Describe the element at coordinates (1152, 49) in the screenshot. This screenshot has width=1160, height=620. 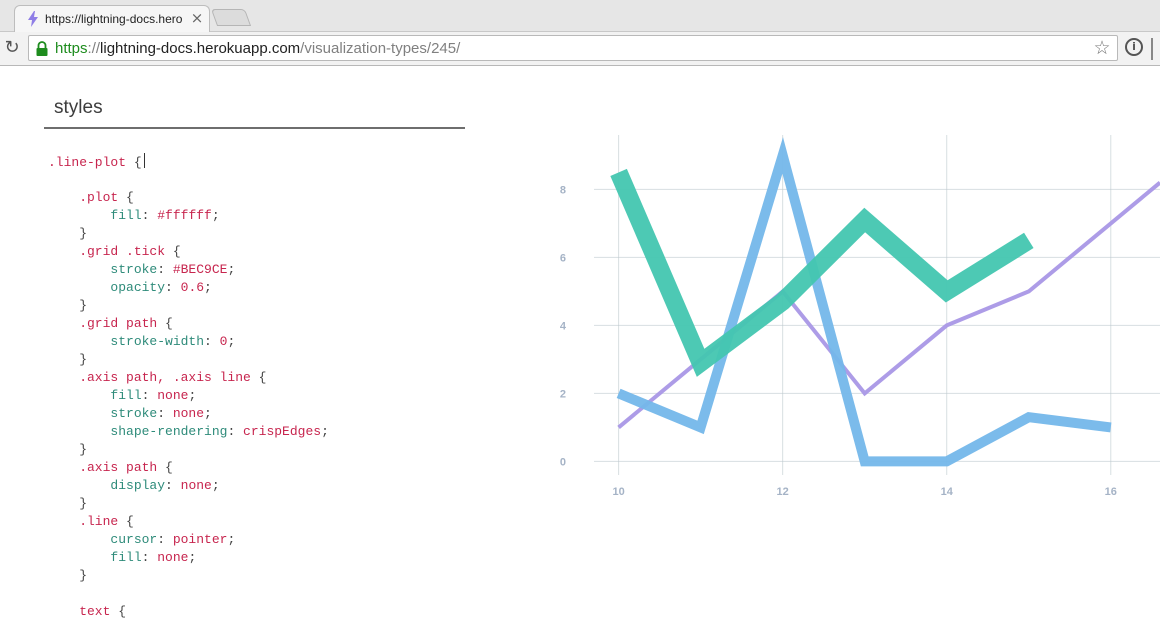
I see `toolbar-divider` at that location.